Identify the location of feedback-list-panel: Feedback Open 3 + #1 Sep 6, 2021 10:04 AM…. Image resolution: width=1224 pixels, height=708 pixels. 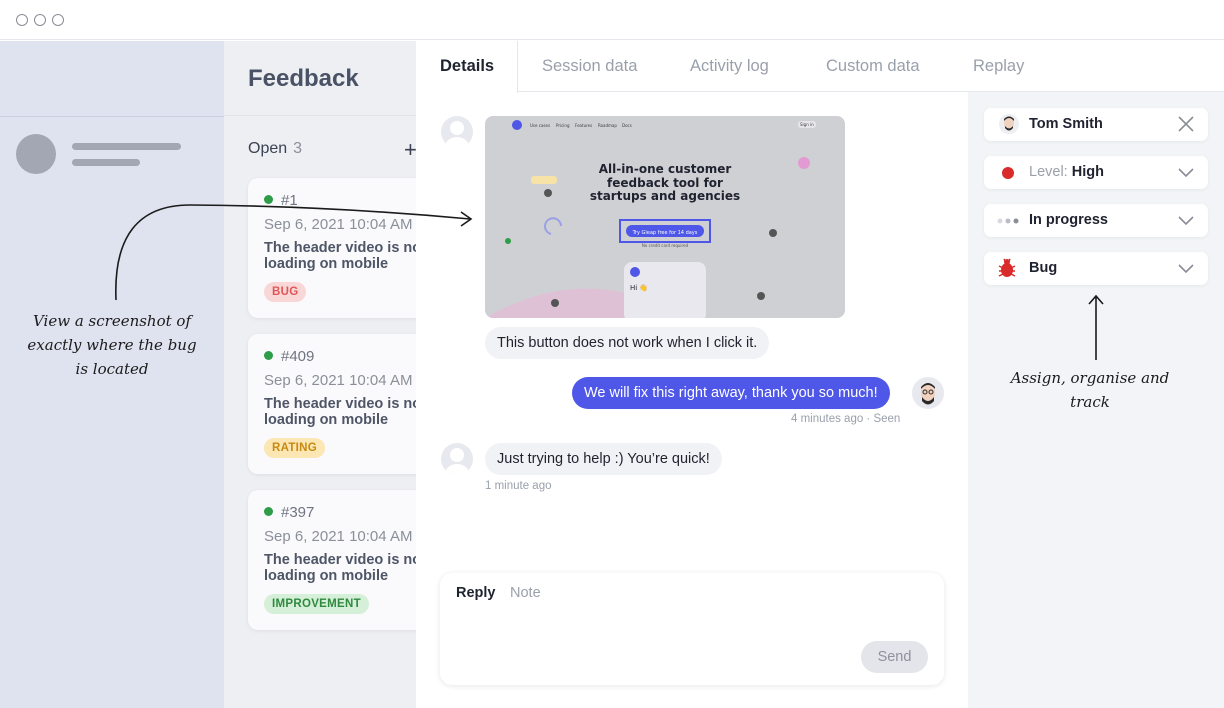
(320, 374).